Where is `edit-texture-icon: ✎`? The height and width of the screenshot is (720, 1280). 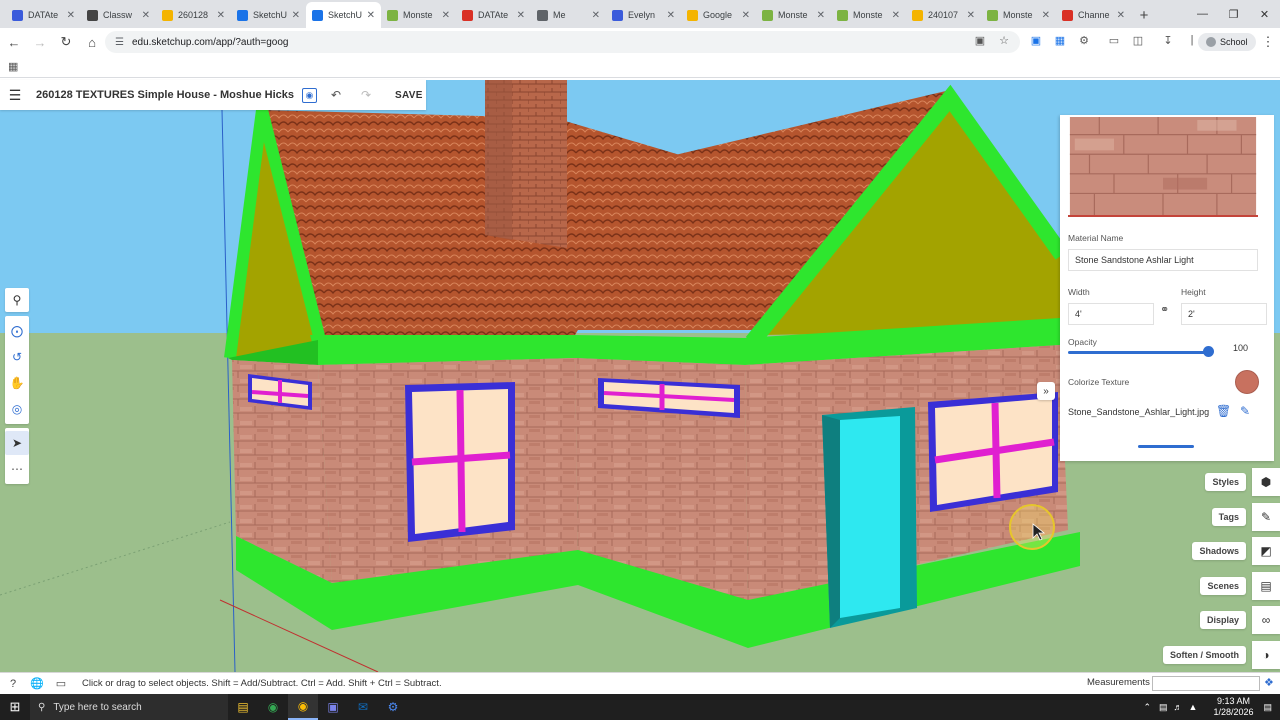
edit-texture-icon: ✎ is located at coordinates (1245, 411).